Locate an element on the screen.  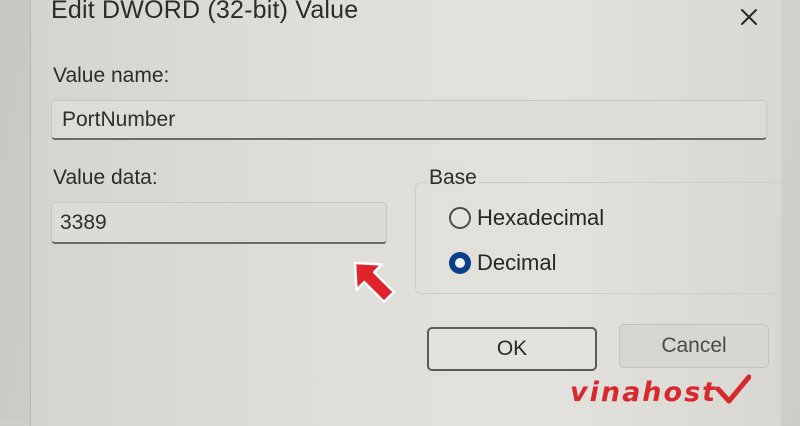
value-name-label: Value name: is located at coordinates (111, 75).